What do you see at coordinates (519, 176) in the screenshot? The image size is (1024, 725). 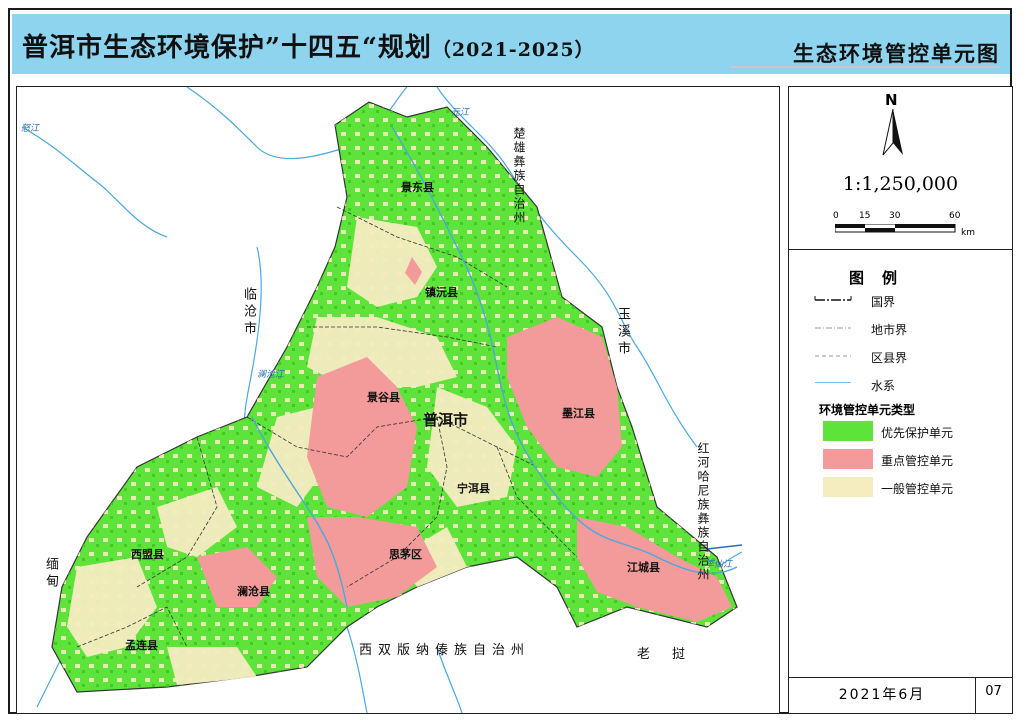 I see `label-chuxiong: 楚雄彝族自治州` at bounding box center [519, 176].